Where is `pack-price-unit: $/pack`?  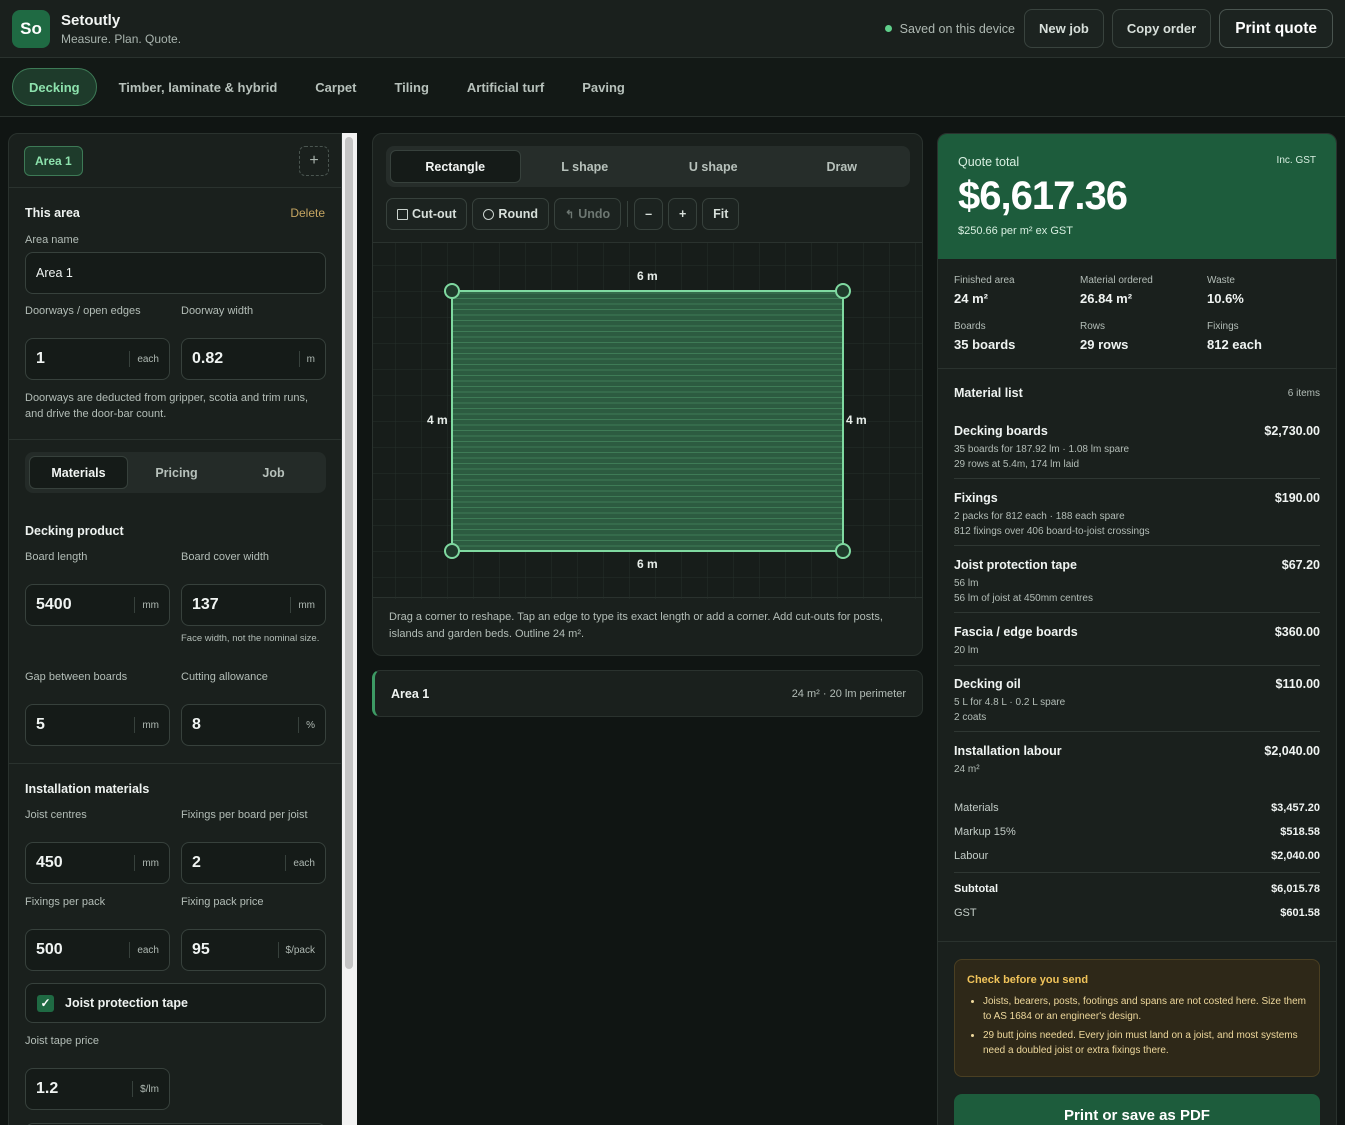
pack-price-unit: $/pack is located at coordinates (296, 950).